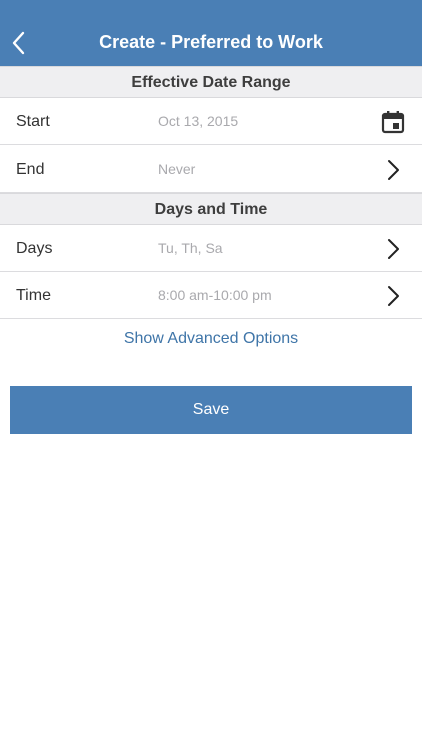 This screenshot has width=422, height=750. I want to click on section-header-date-range: Effective Date Range, so click(211, 82).